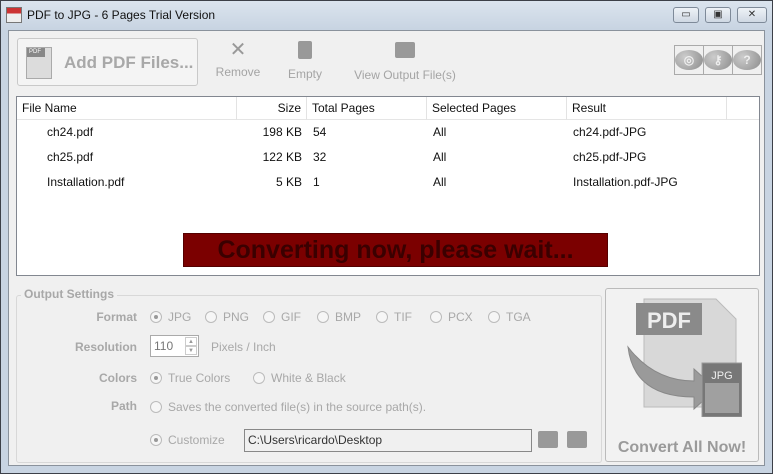 The width and height of the screenshot is (773, 474). I want to click on table-row: ch24.pdf 198 KB 54 All ch24.pdf-JPG, so click(388, 132).